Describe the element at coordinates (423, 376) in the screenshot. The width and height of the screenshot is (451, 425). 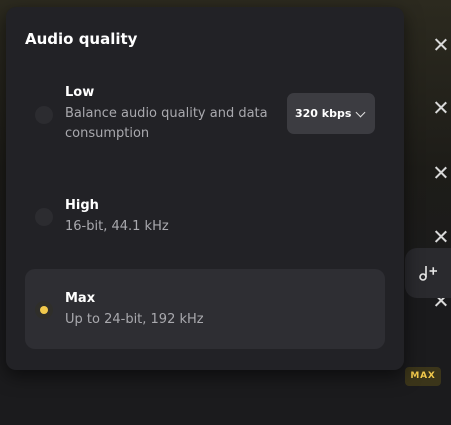
I see `max-quality-badge: MAX` at that location.